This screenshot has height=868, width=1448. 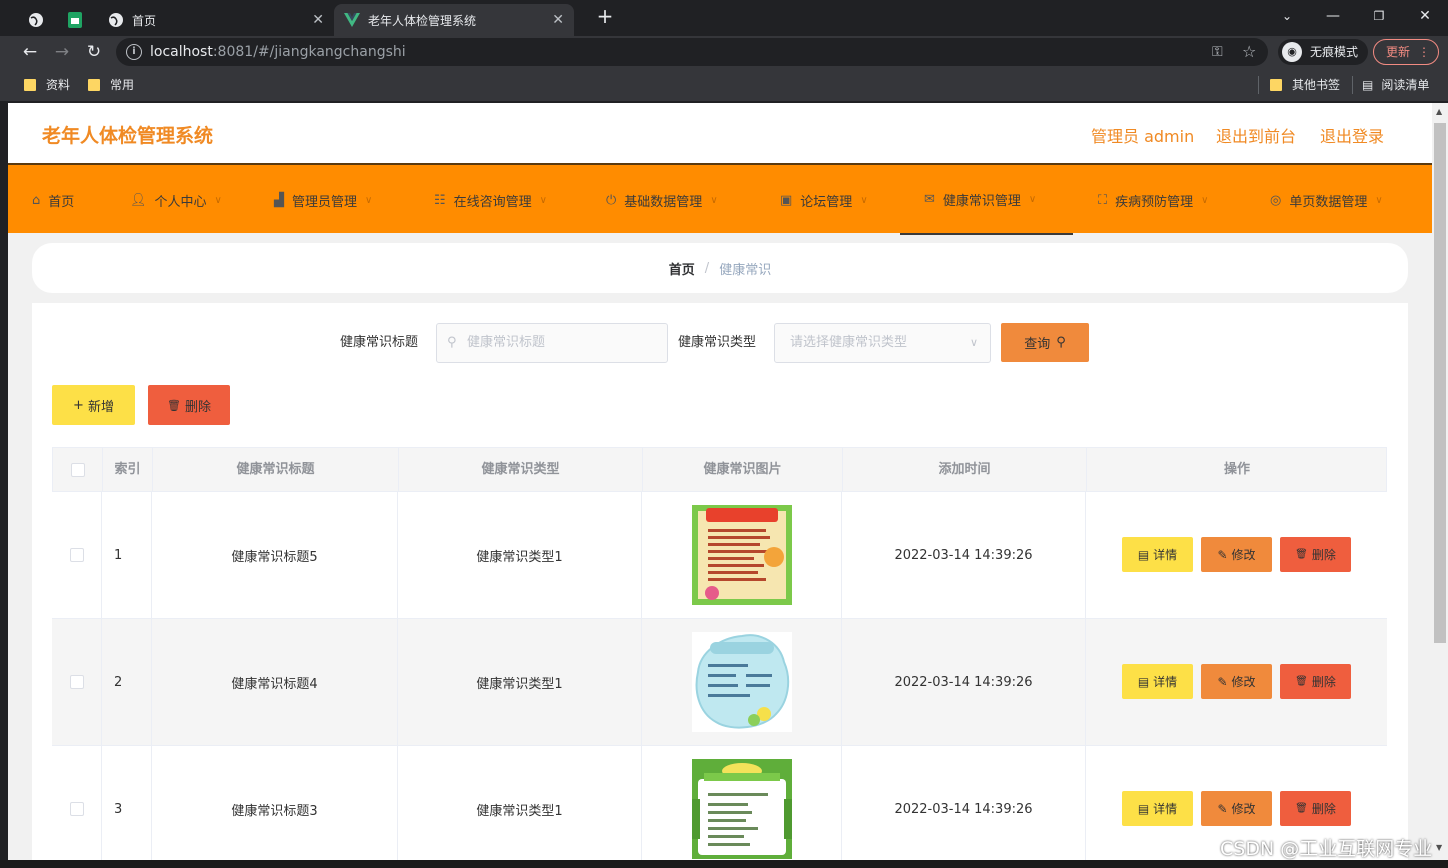 What do you see at coordinates (127, 555) in the screenshot?
I see `row-index: 1` at bounding box center [127, 555].